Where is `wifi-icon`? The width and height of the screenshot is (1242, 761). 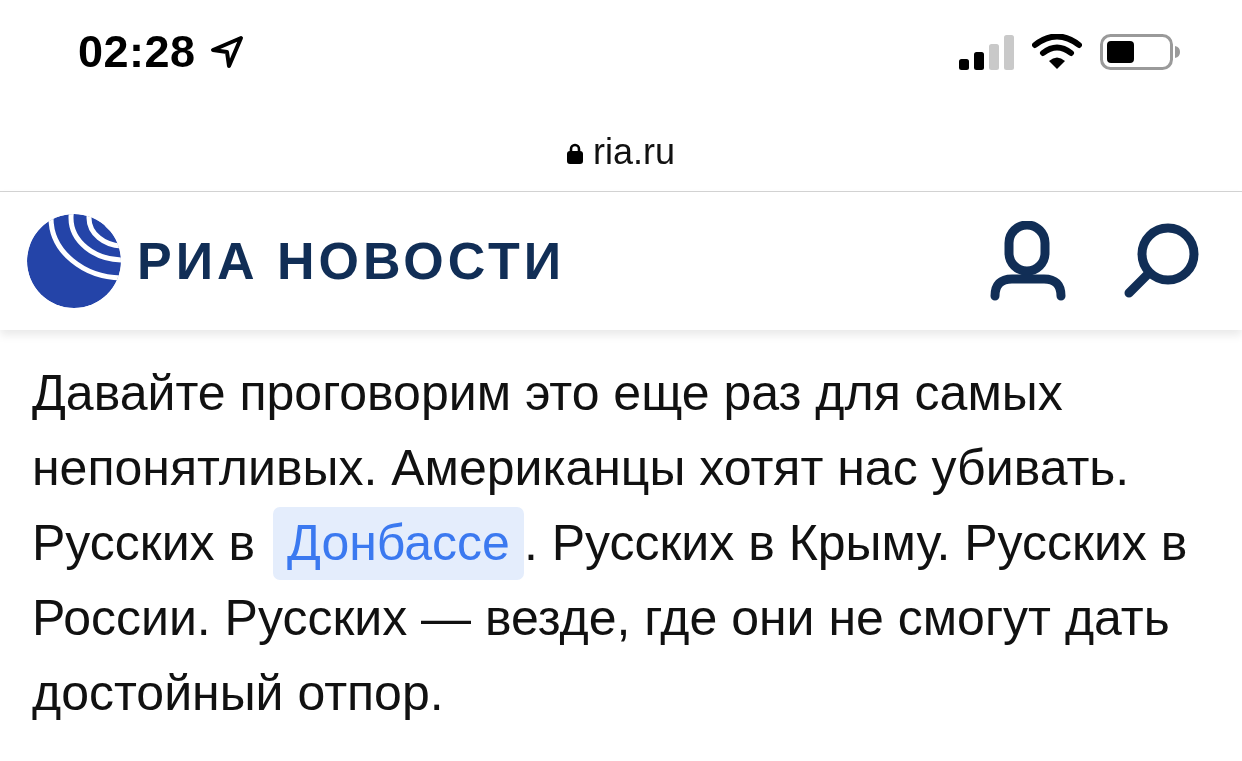 wifi-icon is located at coordinates (1057, 52).